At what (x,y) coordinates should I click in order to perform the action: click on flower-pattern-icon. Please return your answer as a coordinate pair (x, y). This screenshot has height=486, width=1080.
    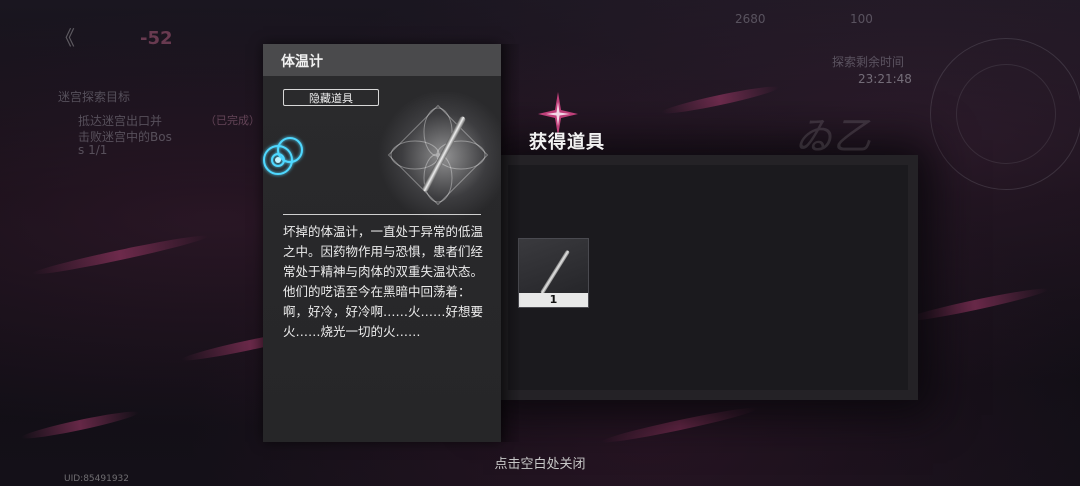
    Looking at the image, I should click on (438, 155).